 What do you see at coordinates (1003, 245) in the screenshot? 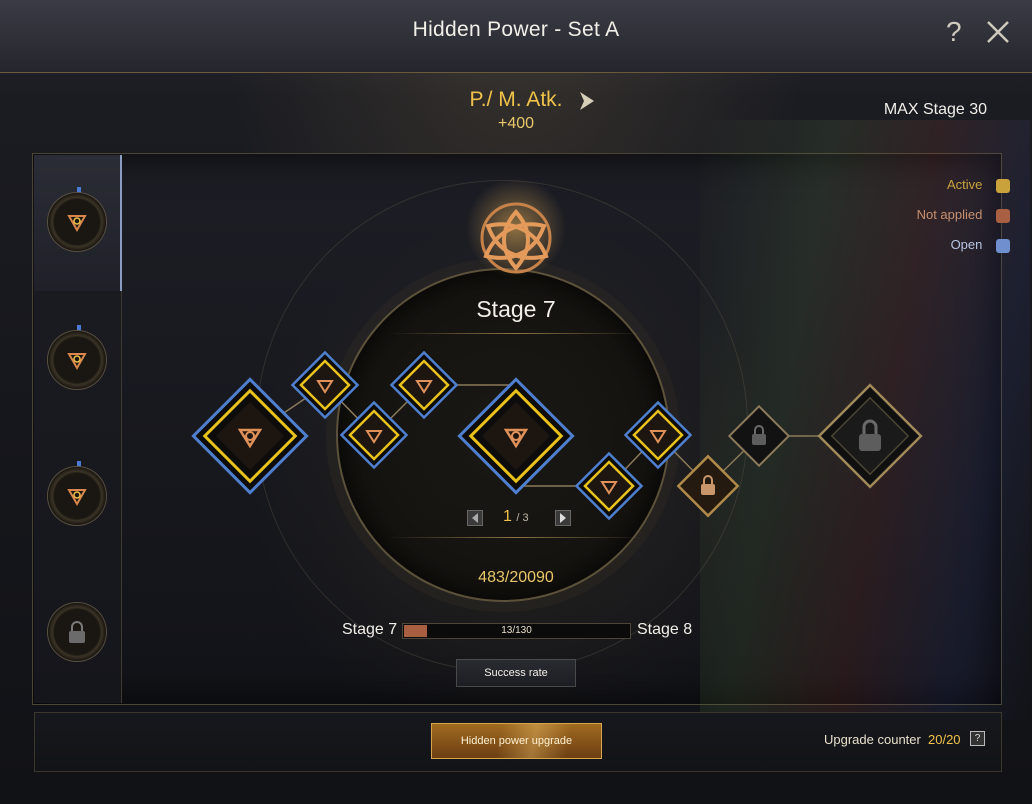
I see `legend-open-swatch` at bounding box center [1003, 245].